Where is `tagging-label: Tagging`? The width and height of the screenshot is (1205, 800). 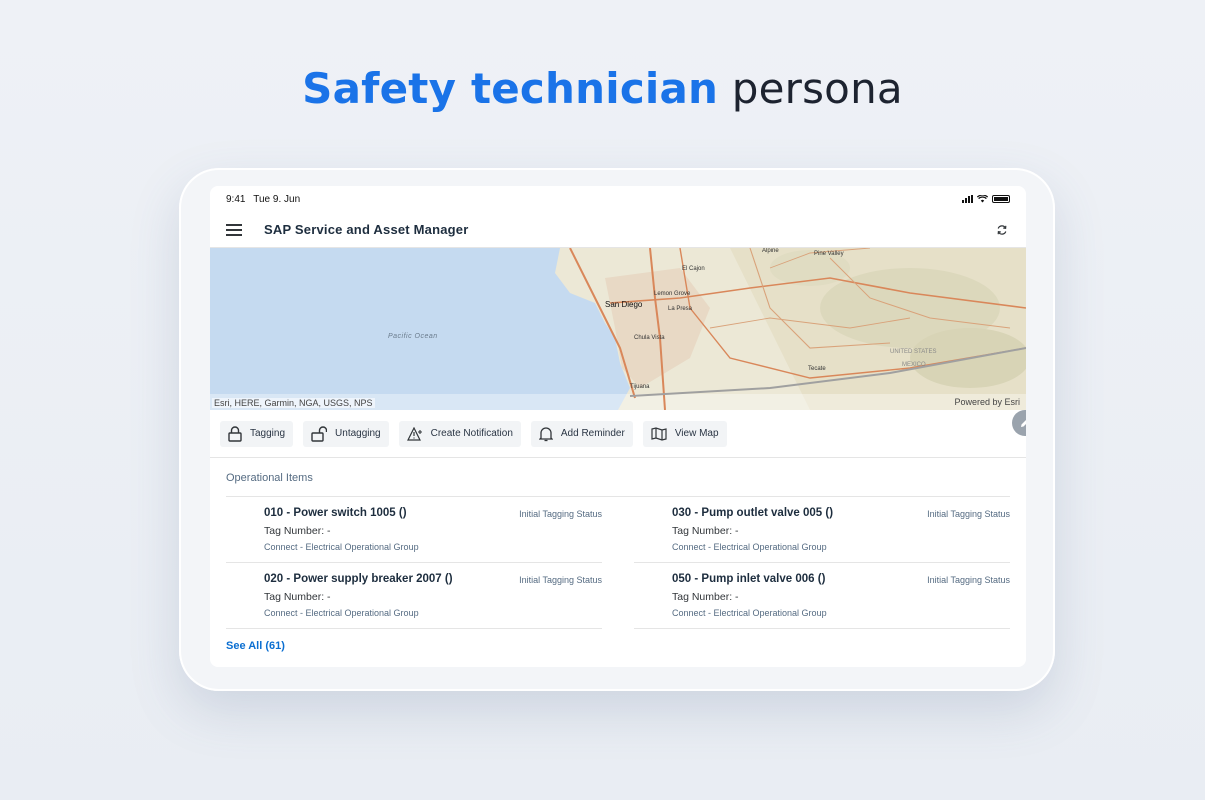
tagging-label: Tagging is located at coordinates (268, 433).